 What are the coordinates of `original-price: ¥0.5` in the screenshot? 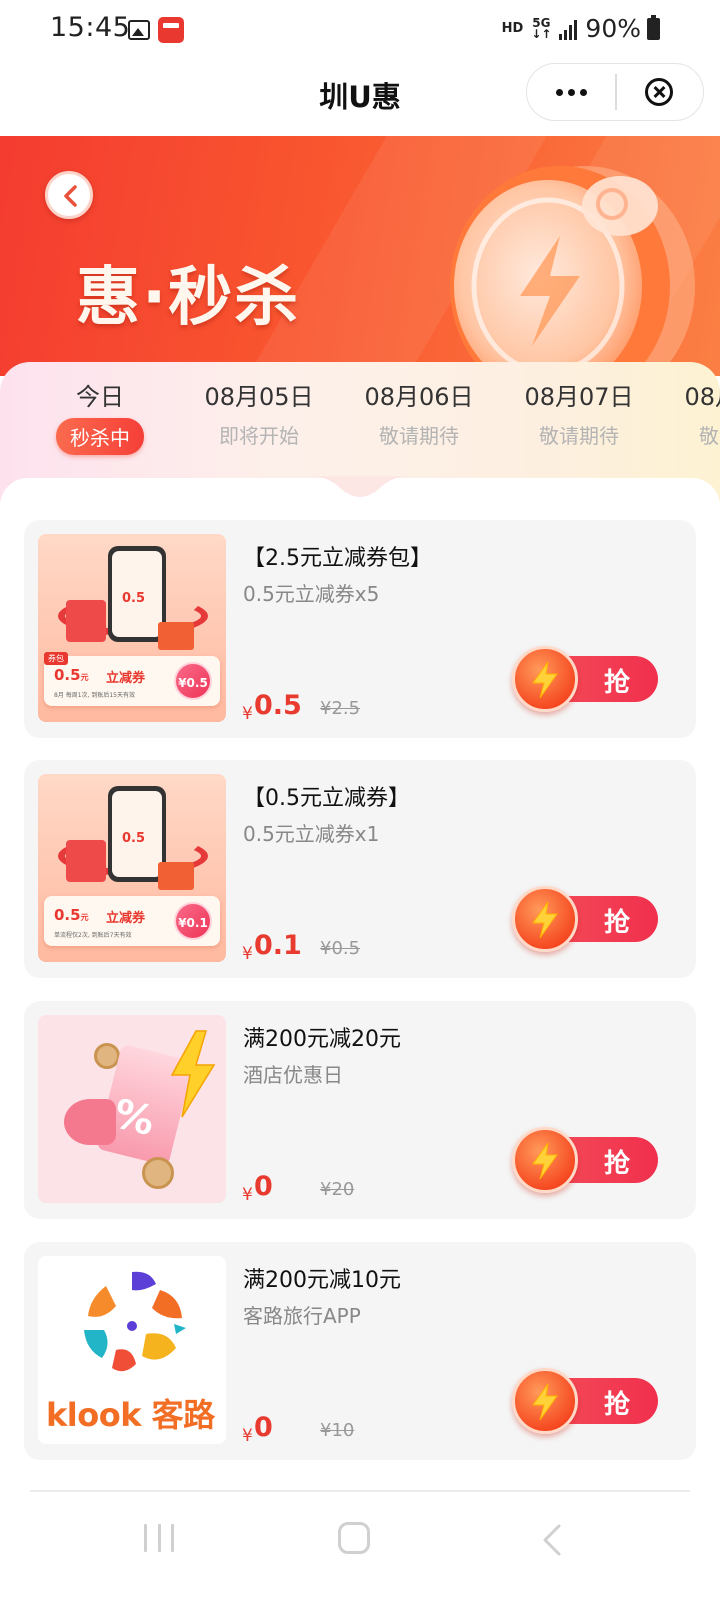 It's located at (340, 948).